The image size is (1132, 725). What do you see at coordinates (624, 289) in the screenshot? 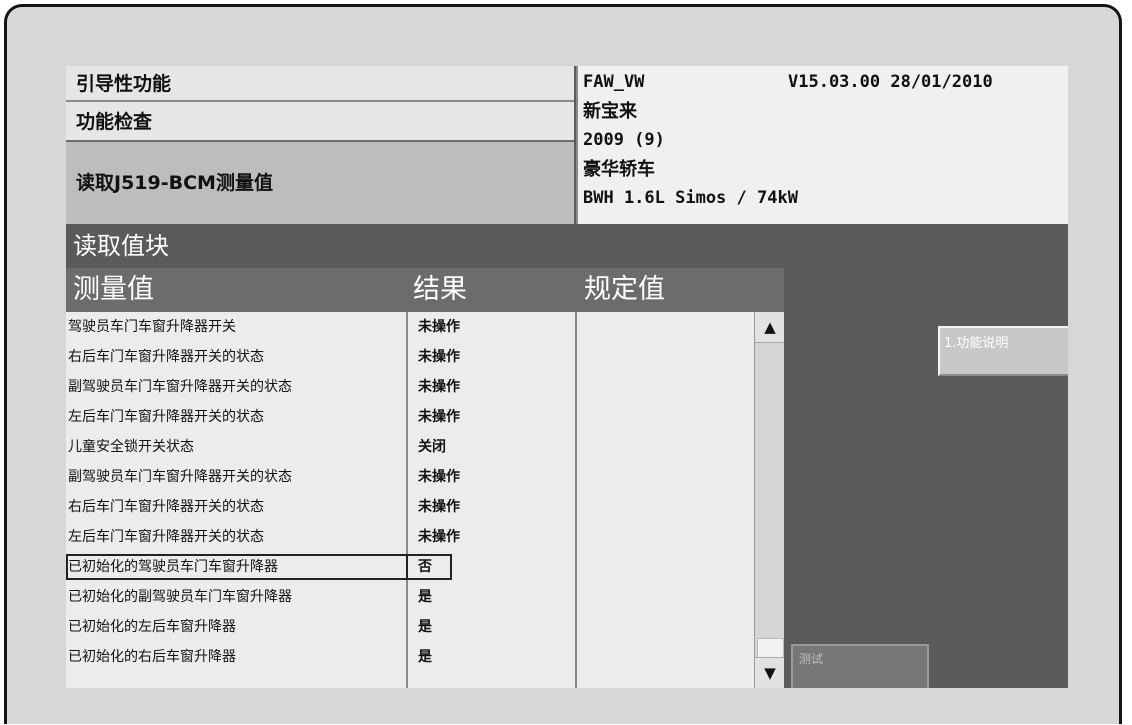
I see `col-spec: 规定值` at bounding box center [624, 289].